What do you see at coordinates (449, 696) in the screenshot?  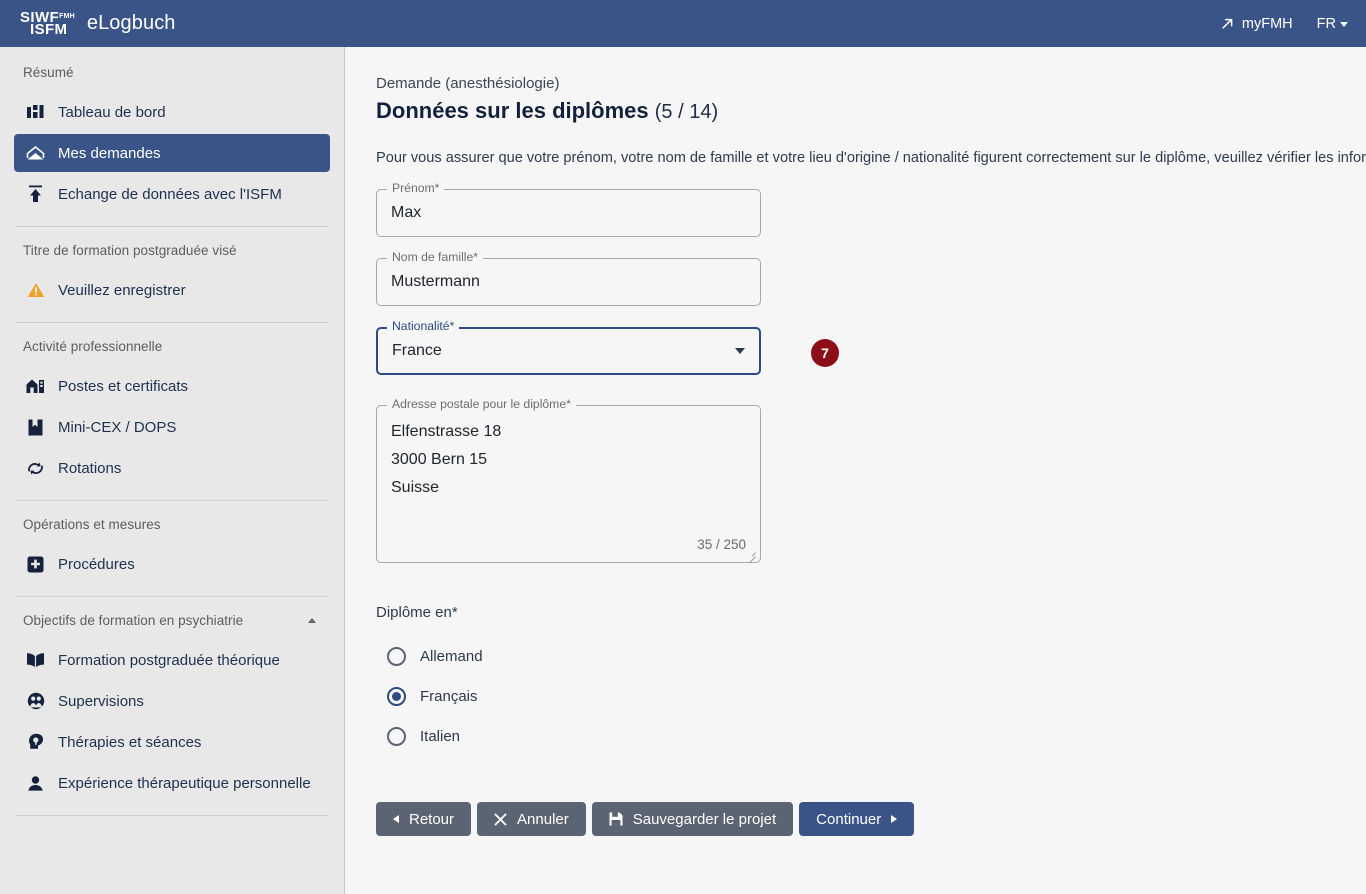 I see `radio-option-label: Français` at bounding box center [449, 696].